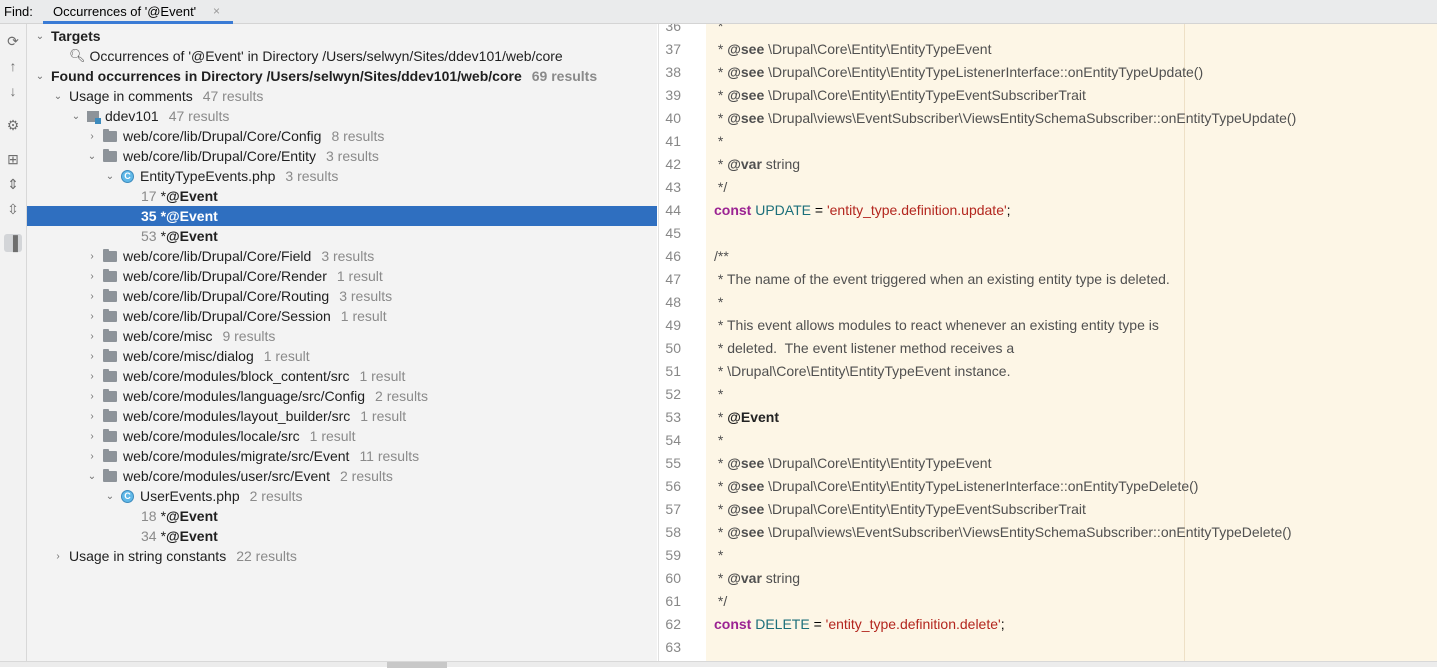 The image size is (1437, 668). Describe the element at coordinates (94, 117) in the screenshot. I see `module-icon` at that location.